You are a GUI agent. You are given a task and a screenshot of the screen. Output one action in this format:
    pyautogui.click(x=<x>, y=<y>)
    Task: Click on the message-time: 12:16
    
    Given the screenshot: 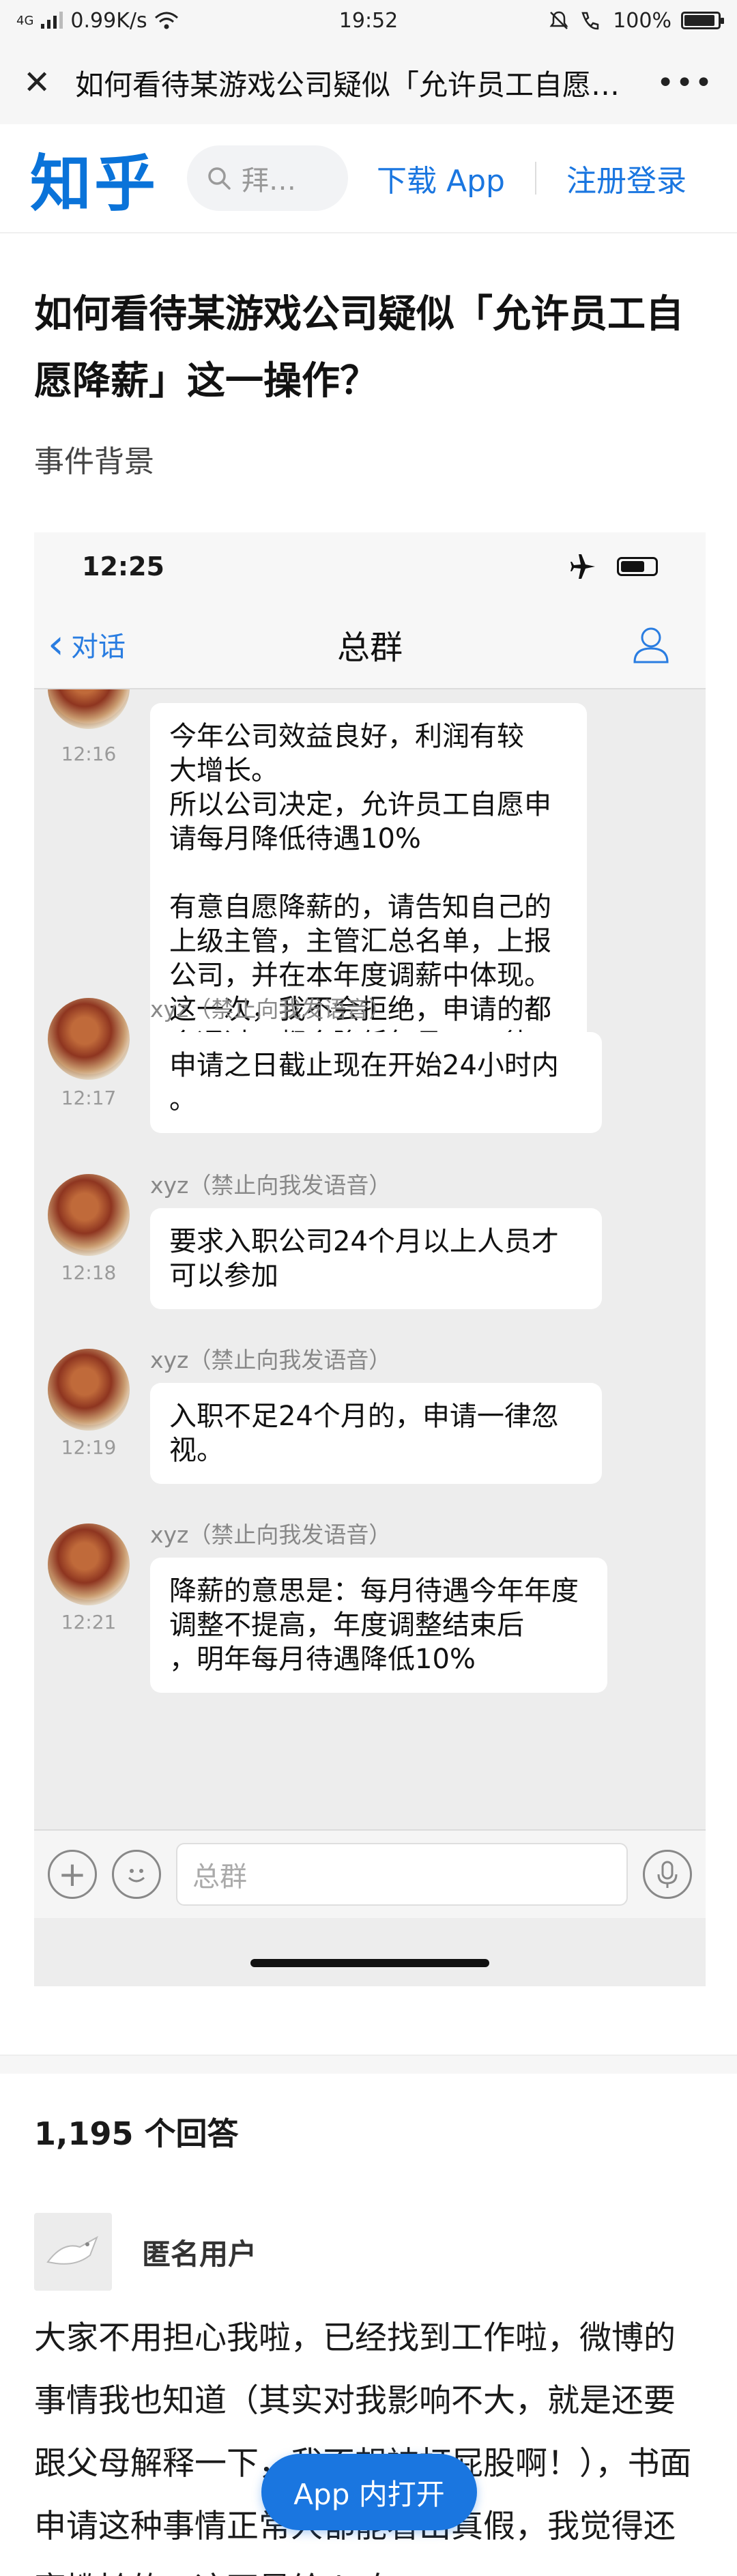 What is the action you would take?
    pyautogui.click(x=89, y=754)
    